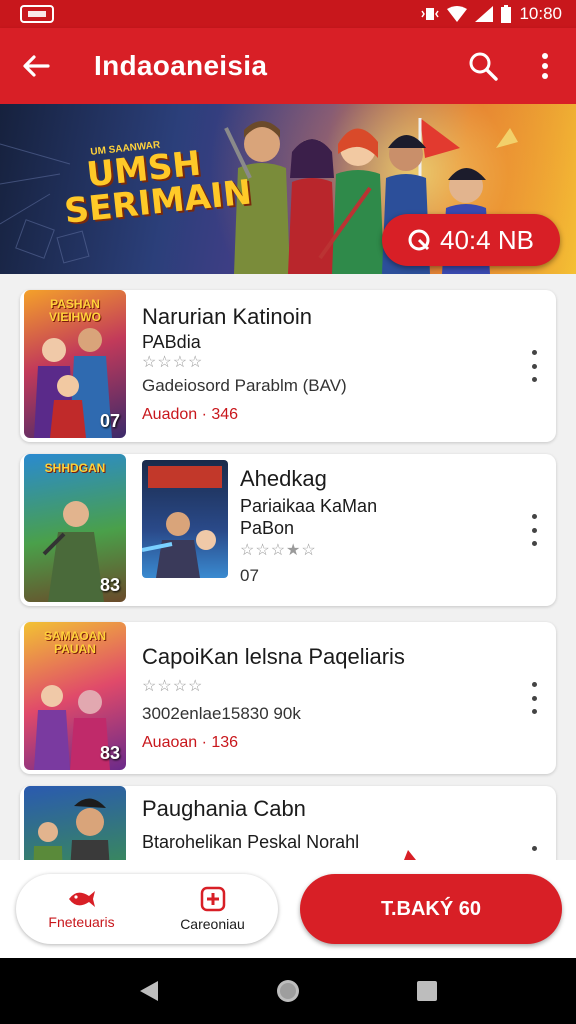 The height and width of the screenshot is (1024, 576). Describe the element at coordinates (288, 66) in the screenshot. I see `app-bar: Indaoaneisia` at that location.